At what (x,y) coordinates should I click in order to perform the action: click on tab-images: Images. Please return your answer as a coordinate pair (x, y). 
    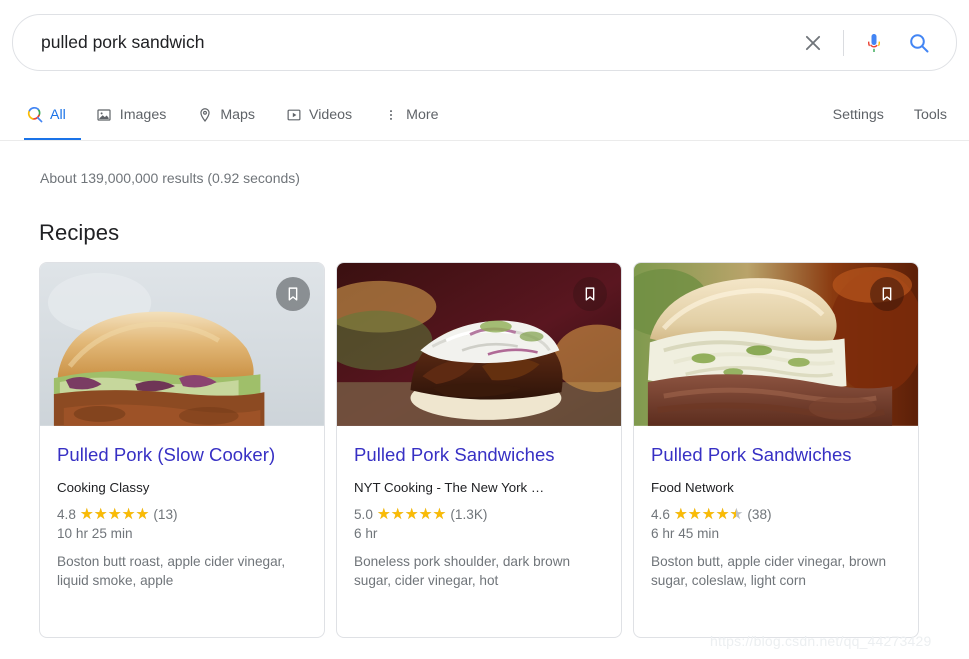
    Looking at the image, I should click on (139, 114).